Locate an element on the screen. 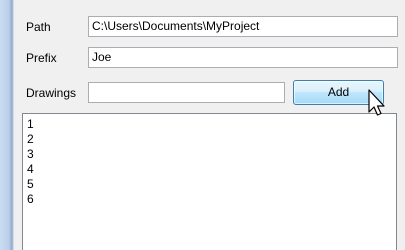 Image resolution: width=405 pixels, height=250 pixels. prefix-input: Joe is located at coordinates (243, 57).